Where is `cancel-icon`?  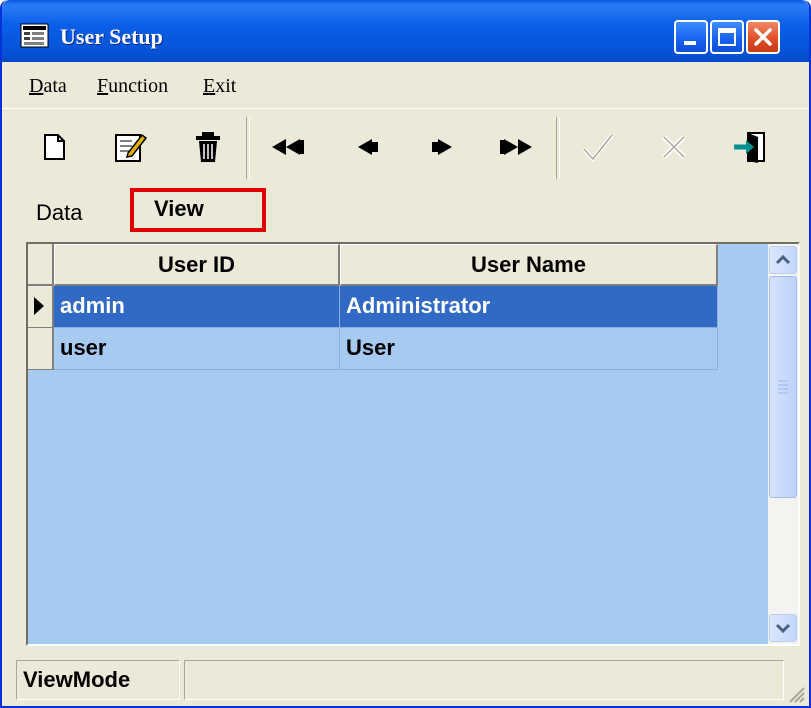
cancel-icon is located at coordinates (674, 147).